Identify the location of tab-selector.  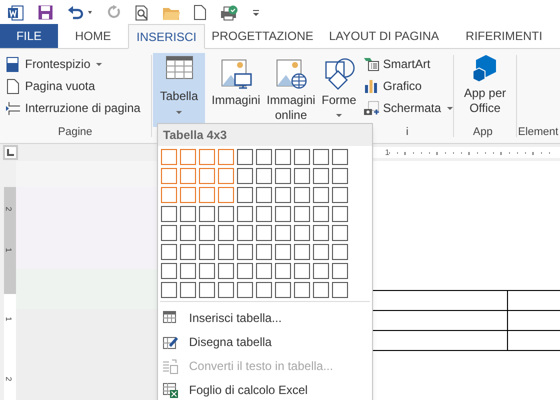
(10, 152).